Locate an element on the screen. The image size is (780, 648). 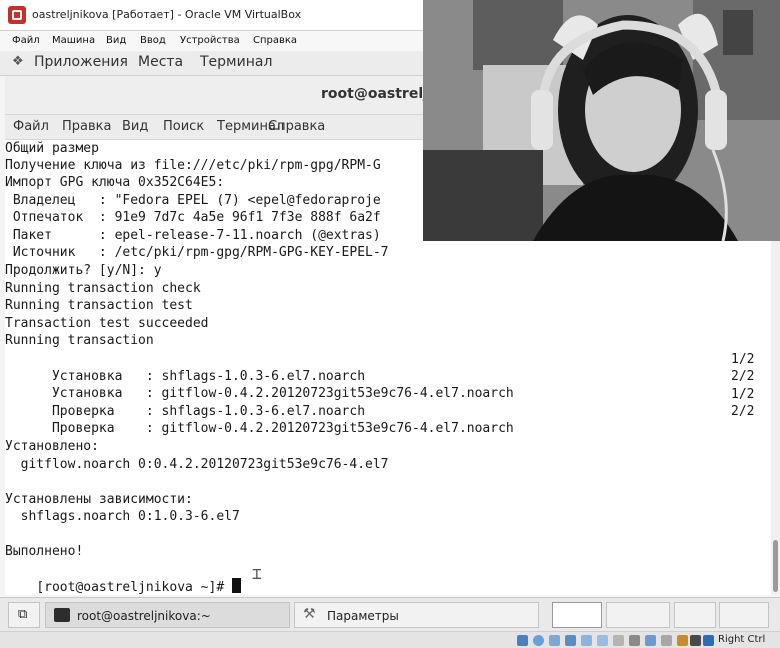
term-menu-file: Файл is located at coordinates (31, 126).